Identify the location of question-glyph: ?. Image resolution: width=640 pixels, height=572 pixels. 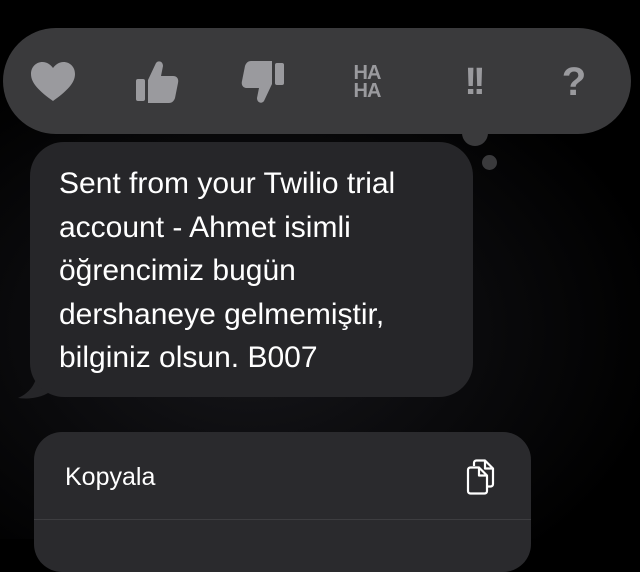
(574, 81).